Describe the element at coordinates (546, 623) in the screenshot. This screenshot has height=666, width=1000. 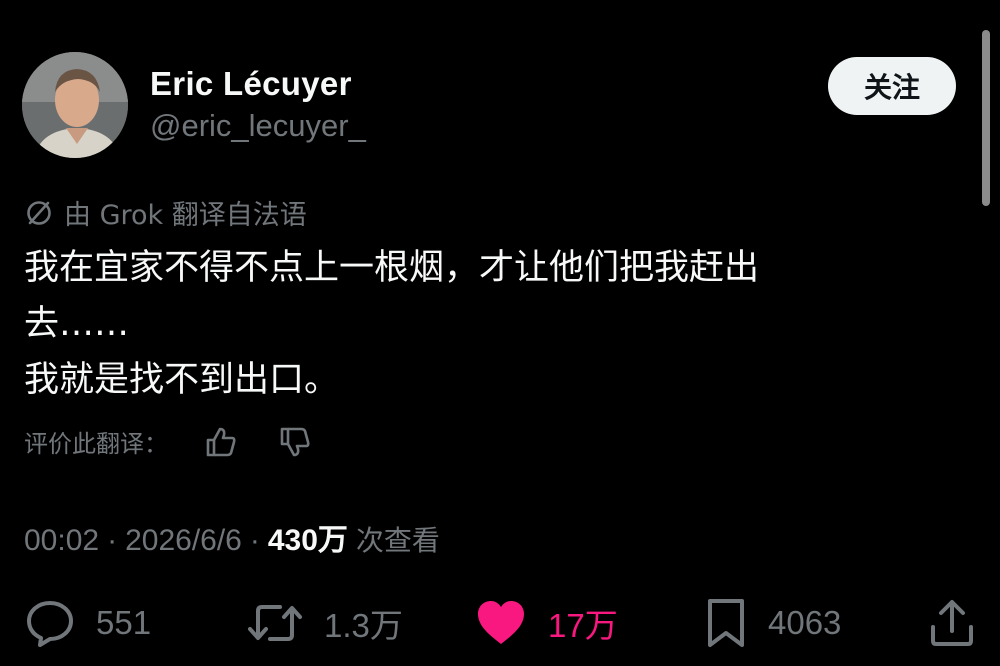
I see `like-button: 17万` at that location.